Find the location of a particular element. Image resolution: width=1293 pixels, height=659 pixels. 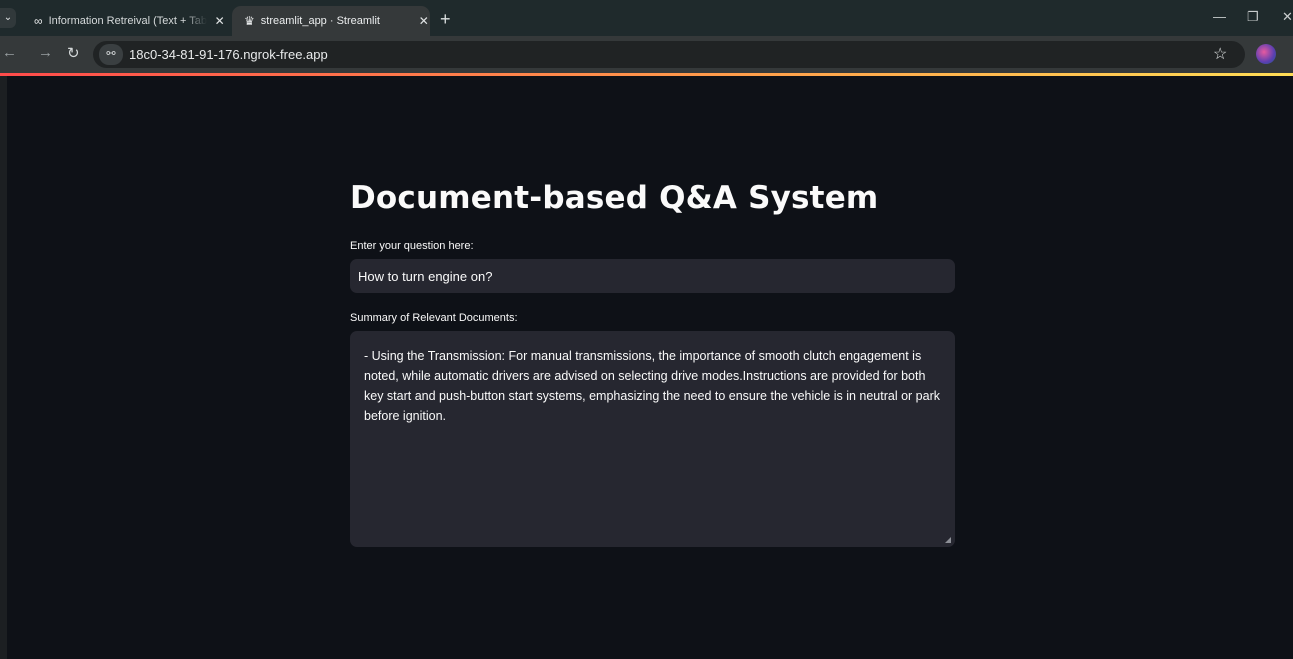

window-close-icon: ✕ is located at coordinates (1287, 17).